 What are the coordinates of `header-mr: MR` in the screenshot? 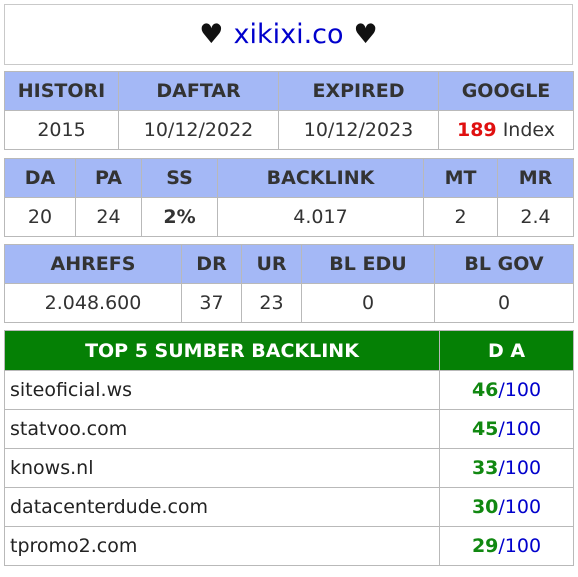 It's located at (535, 178).